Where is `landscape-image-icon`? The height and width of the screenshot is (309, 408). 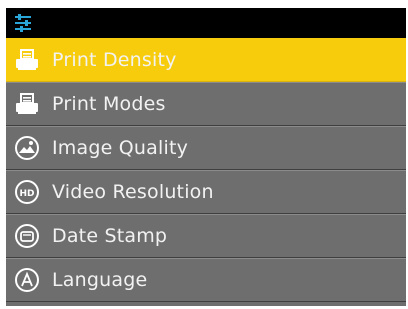
landscape-image-icon is located at coordinates (27, 148).